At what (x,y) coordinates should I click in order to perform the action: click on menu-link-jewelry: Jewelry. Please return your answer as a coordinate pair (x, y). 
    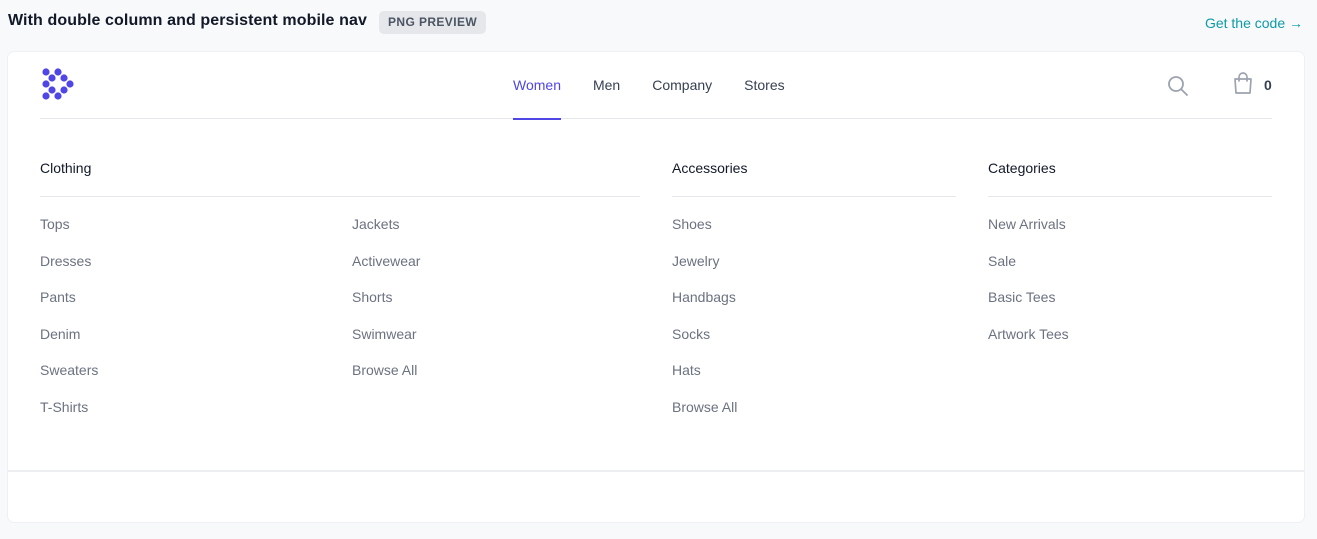
    Looking at the image, I should click on (704, 271).